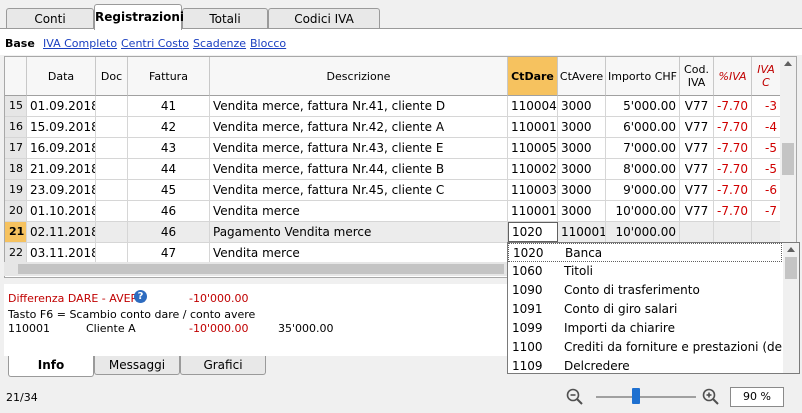 The width and height of the screenshot is (802, 413). Describe the element at coordinates (359, 76) in the screenshot. I see `col-descrizione-header: Descrizione` at that location.